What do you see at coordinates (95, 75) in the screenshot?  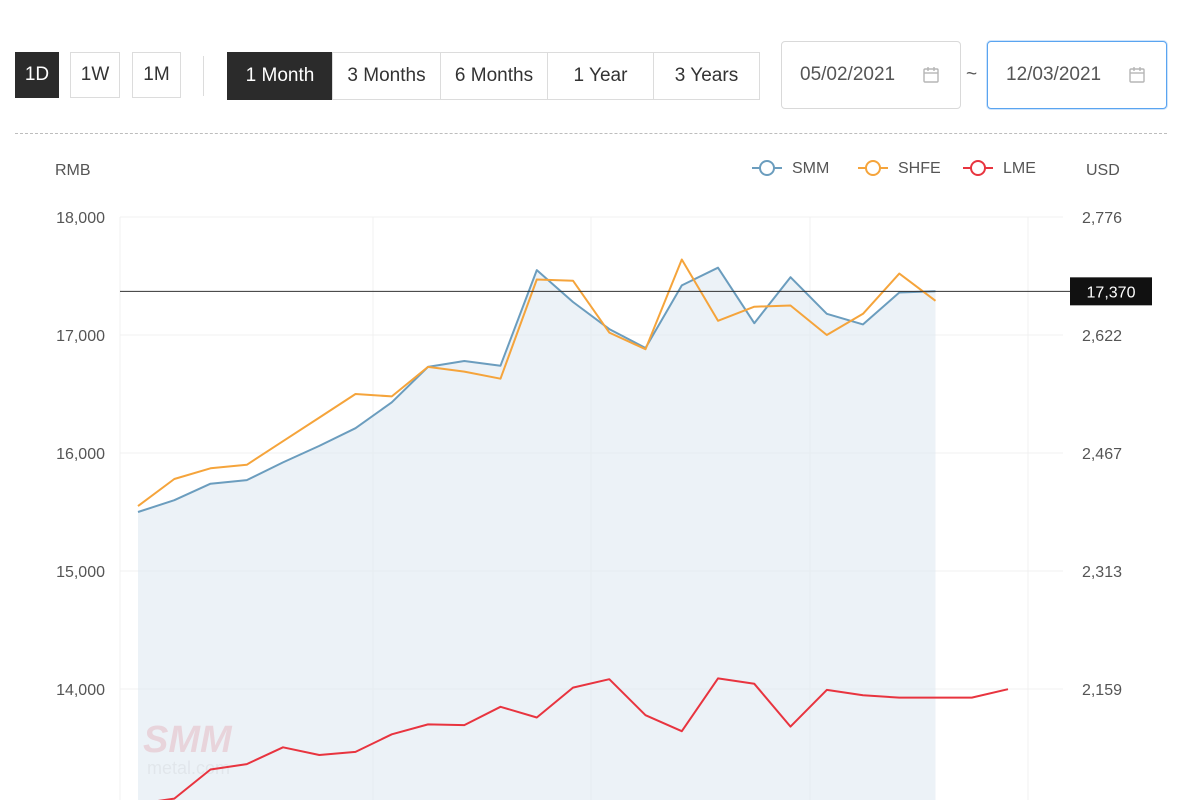 I see `interval-1w-button: 1W` at bounding box center [95, 75].